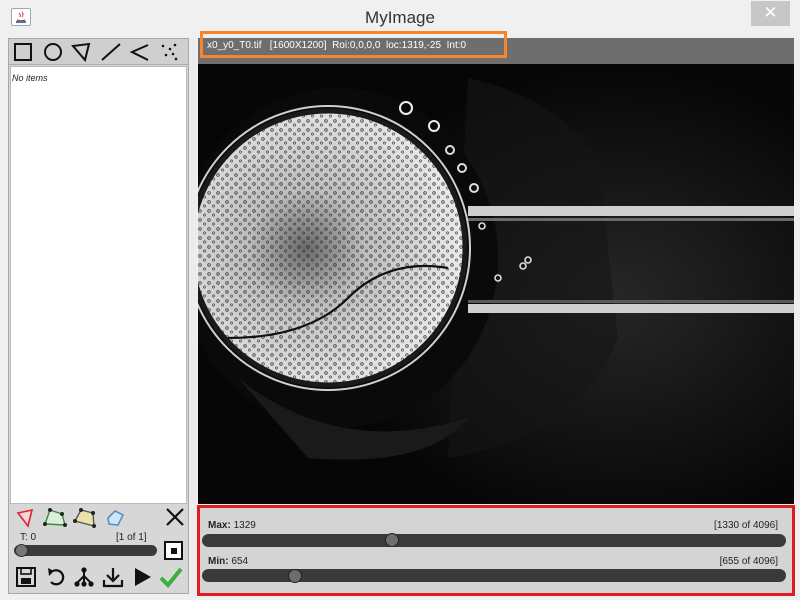 This screenshot has height=600, width=800. I want to click on line-tool-icon, so click(111, 52).